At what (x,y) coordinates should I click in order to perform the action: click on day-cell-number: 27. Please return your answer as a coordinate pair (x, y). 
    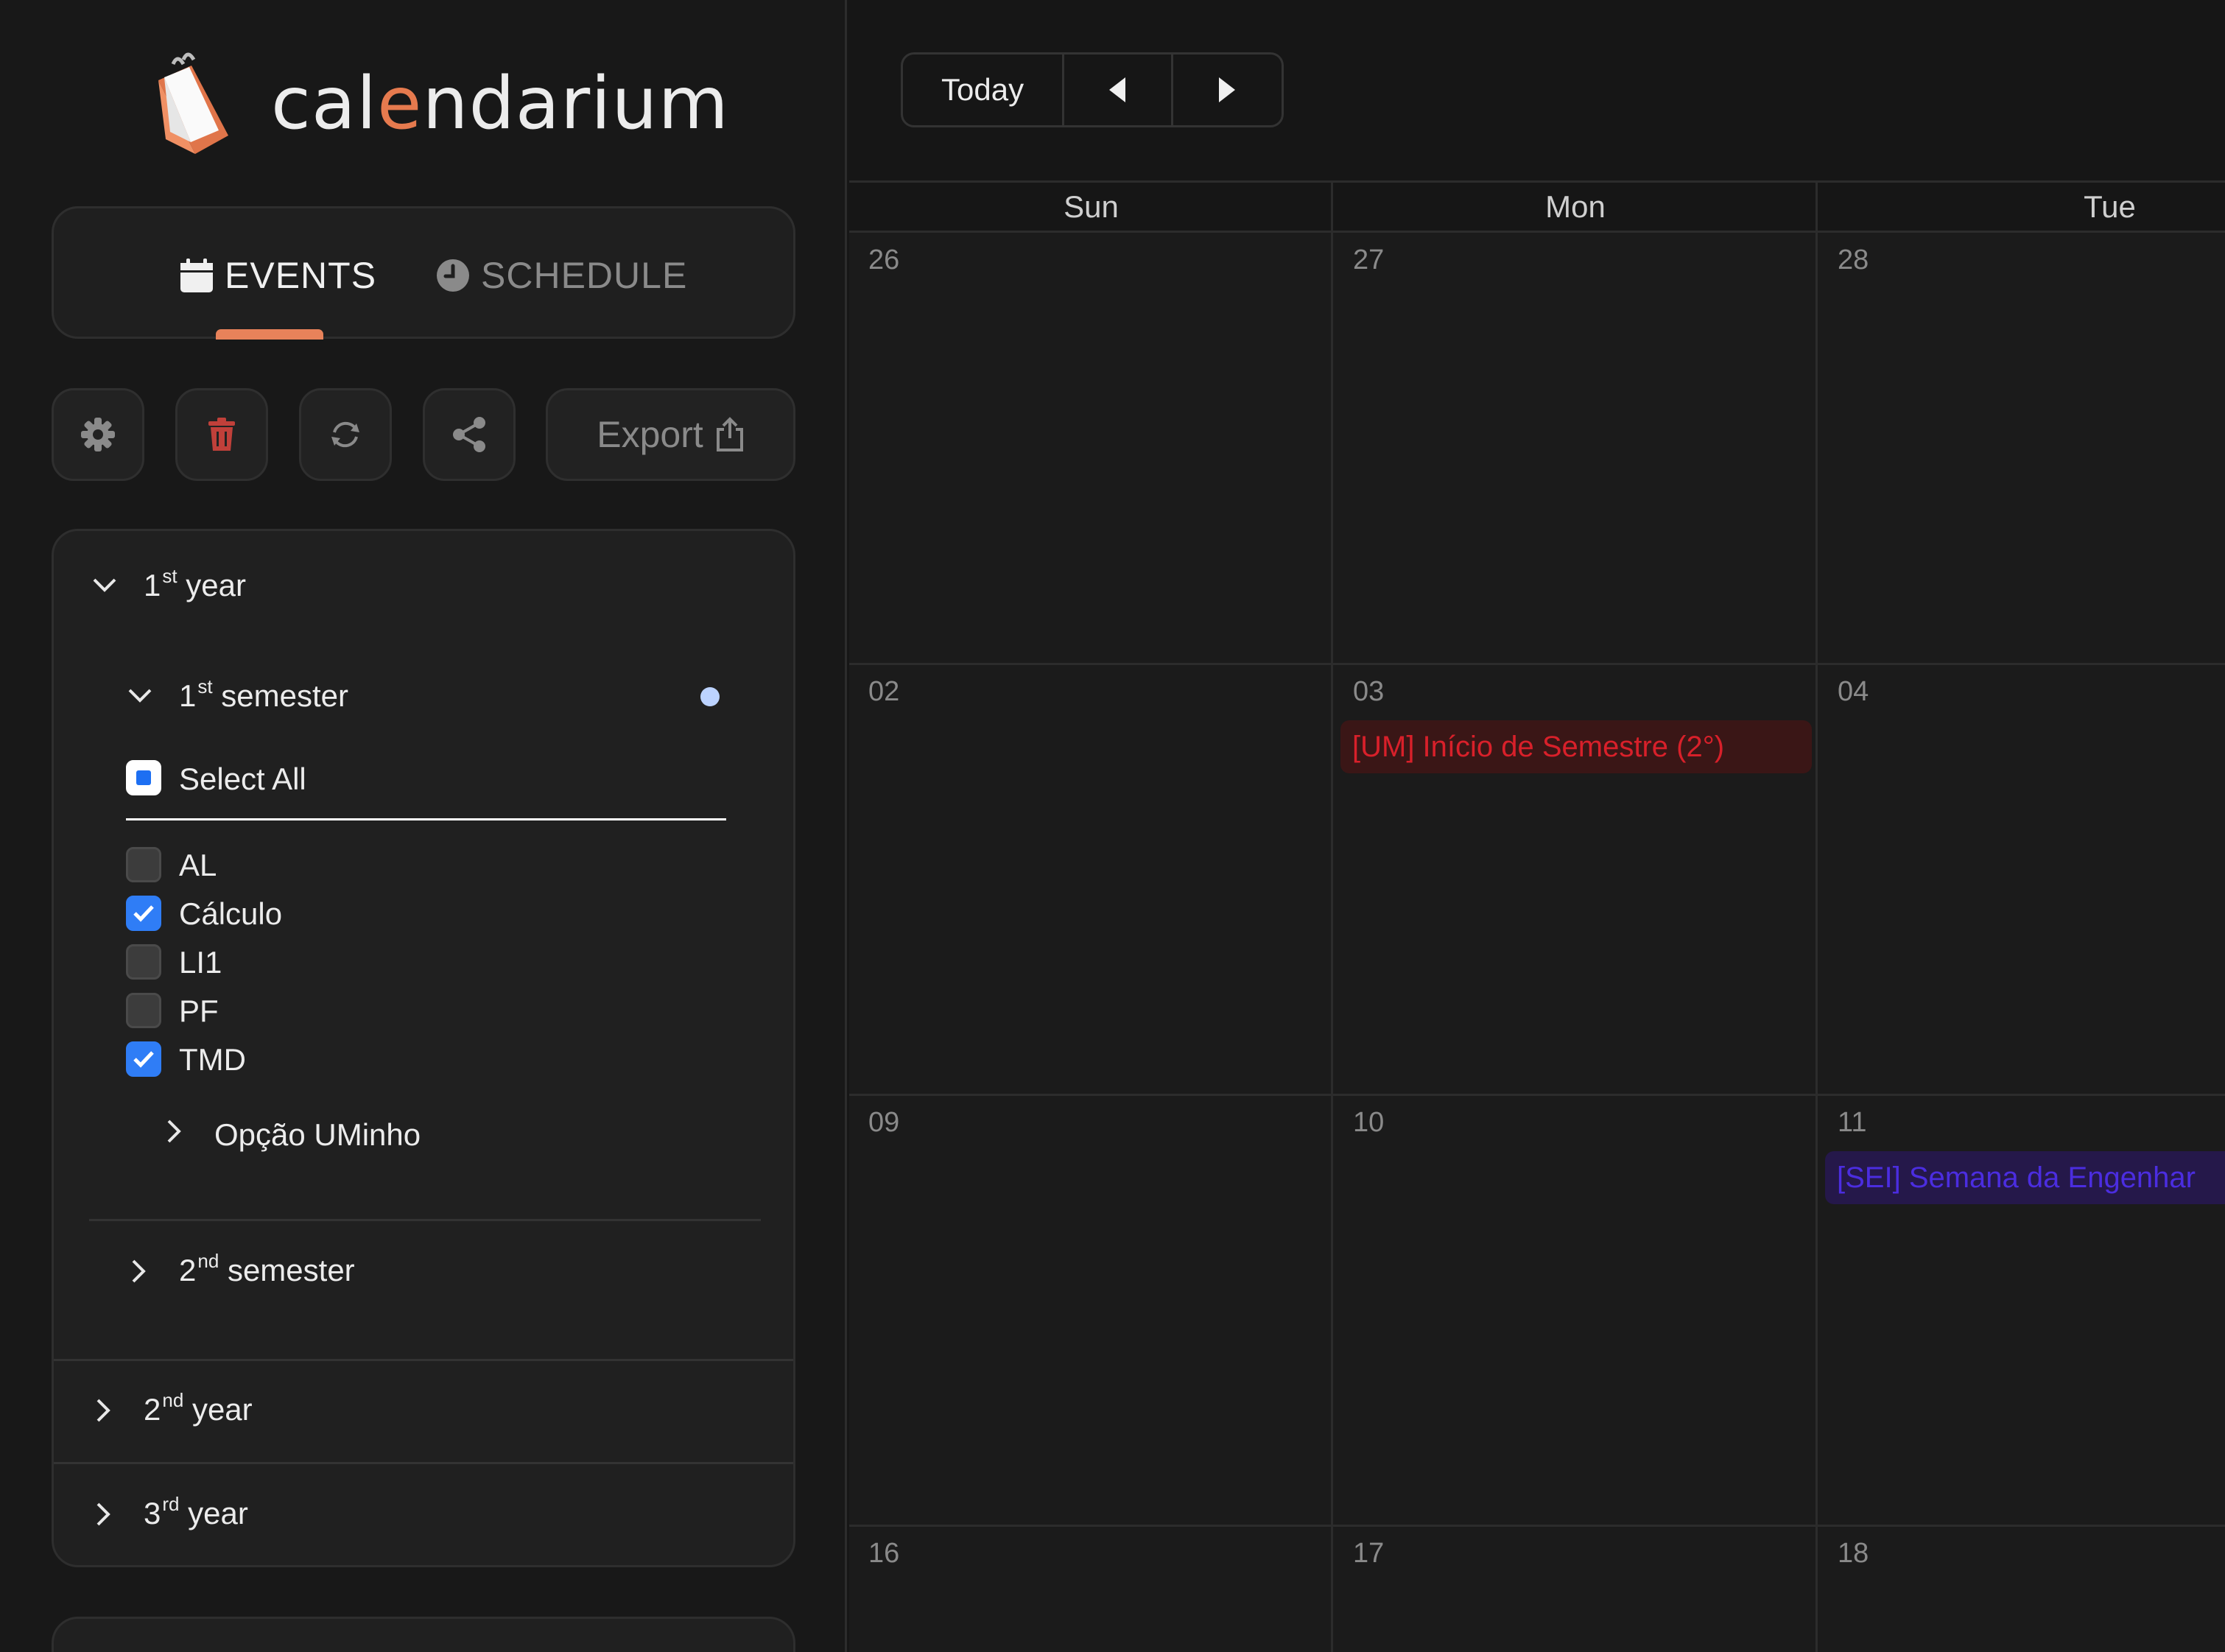
    Looking at the image, I should click on (1369, 260).